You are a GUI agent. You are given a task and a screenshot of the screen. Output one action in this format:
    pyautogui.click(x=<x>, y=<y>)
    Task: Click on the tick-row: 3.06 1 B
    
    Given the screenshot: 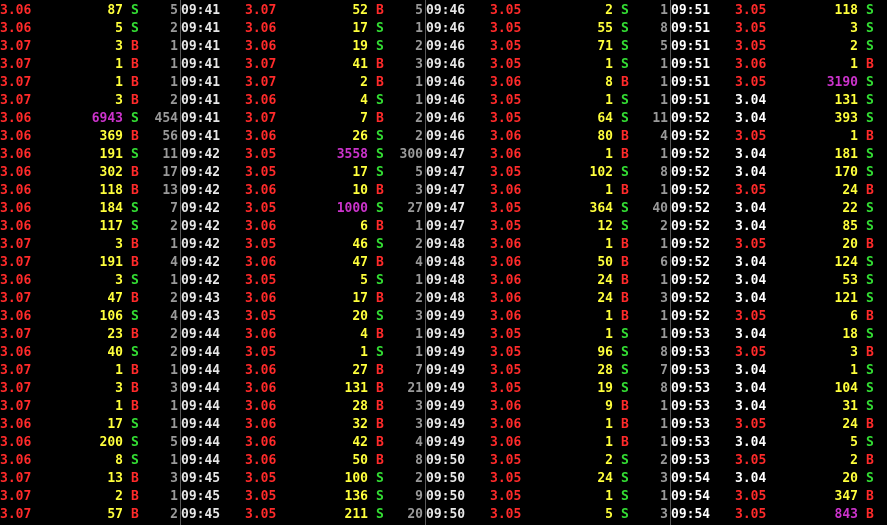 What is the action you would take?
    pyautogui.click(x=811, y=65)
    